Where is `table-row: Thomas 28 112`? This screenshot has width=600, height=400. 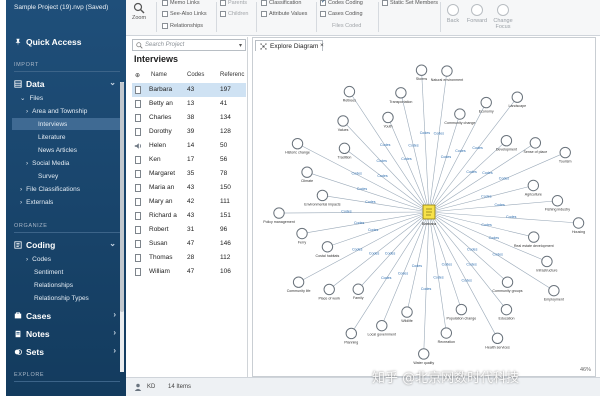
table-row: Thomas 28 112 is located at coordinates (189, 258).